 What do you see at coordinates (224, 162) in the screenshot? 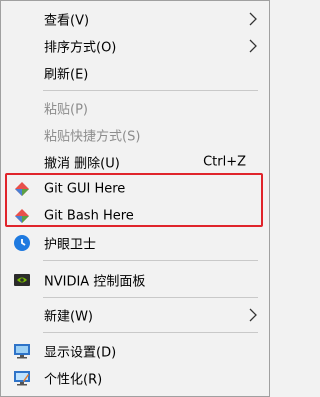
I see `menu-item-undo-shortcut: Ctrl+Z` at bounding box center [224, 162].